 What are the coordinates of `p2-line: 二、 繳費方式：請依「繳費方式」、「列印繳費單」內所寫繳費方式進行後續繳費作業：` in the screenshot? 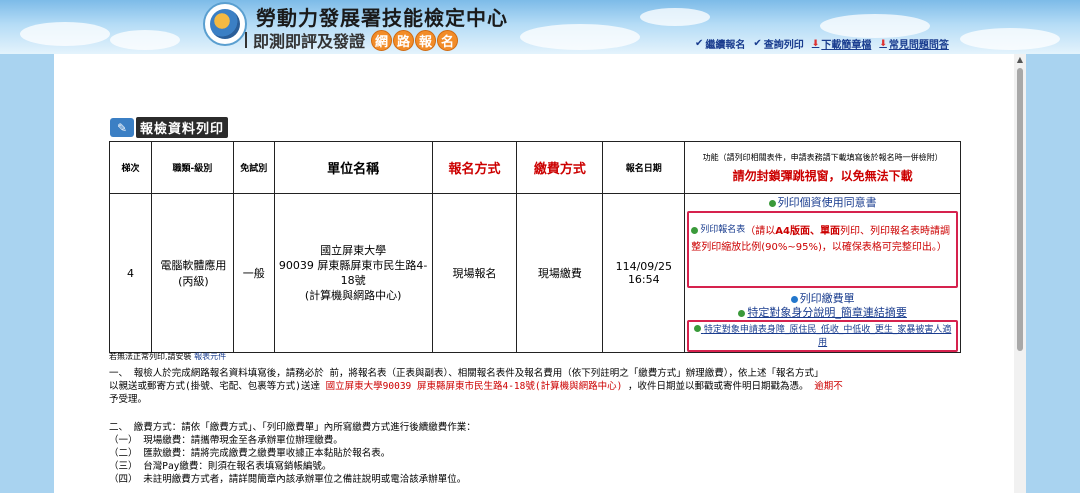 It's located at (292, 427).